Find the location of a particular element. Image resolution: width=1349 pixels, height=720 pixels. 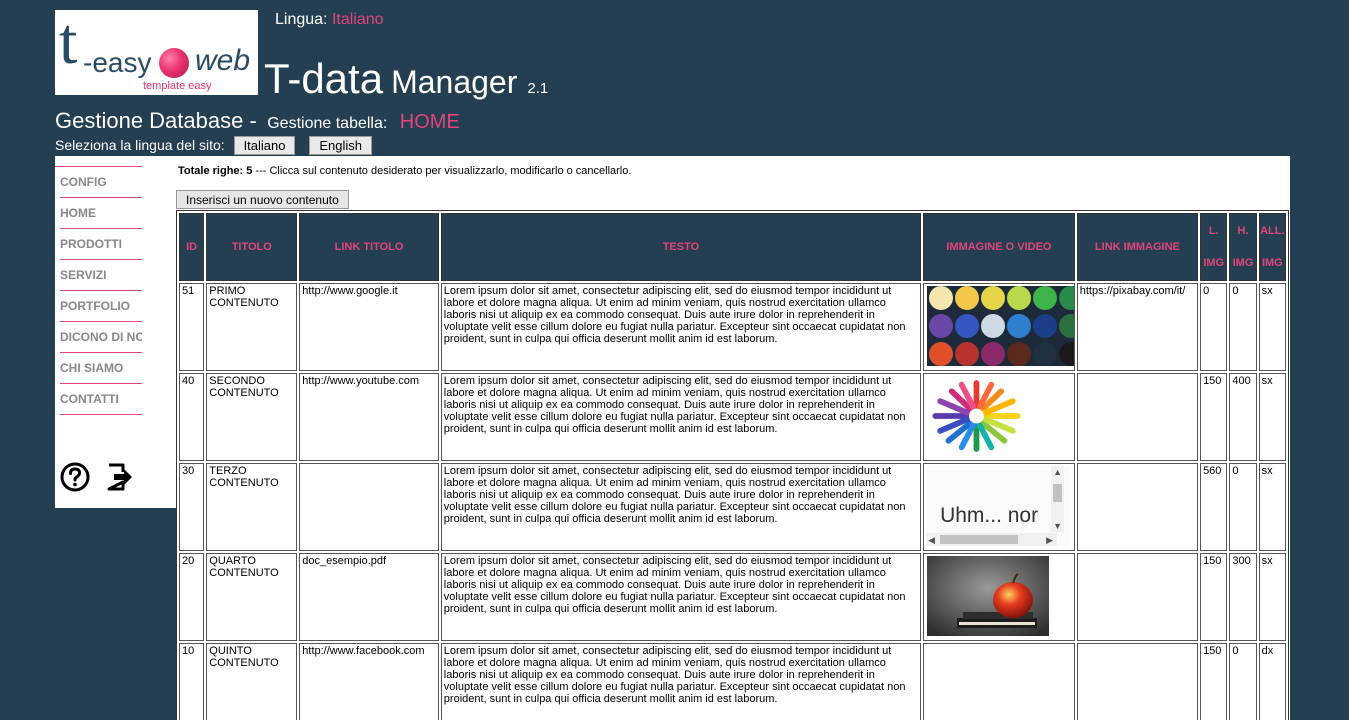

header-all-img-line1: ALL. is located at coordinates (1272, 231).